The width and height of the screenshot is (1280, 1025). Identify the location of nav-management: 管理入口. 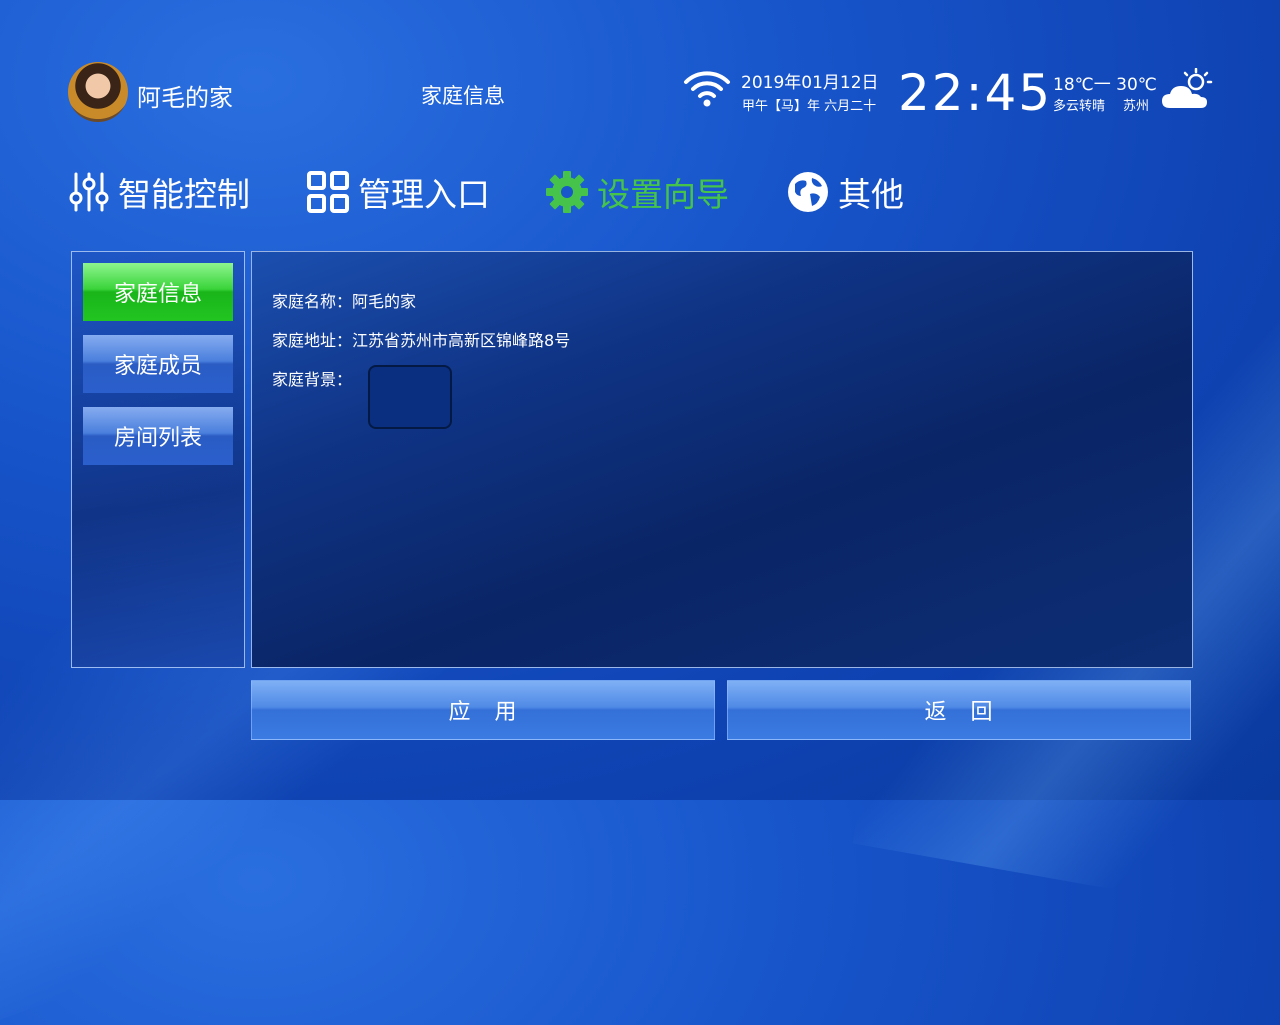
(398, 192).